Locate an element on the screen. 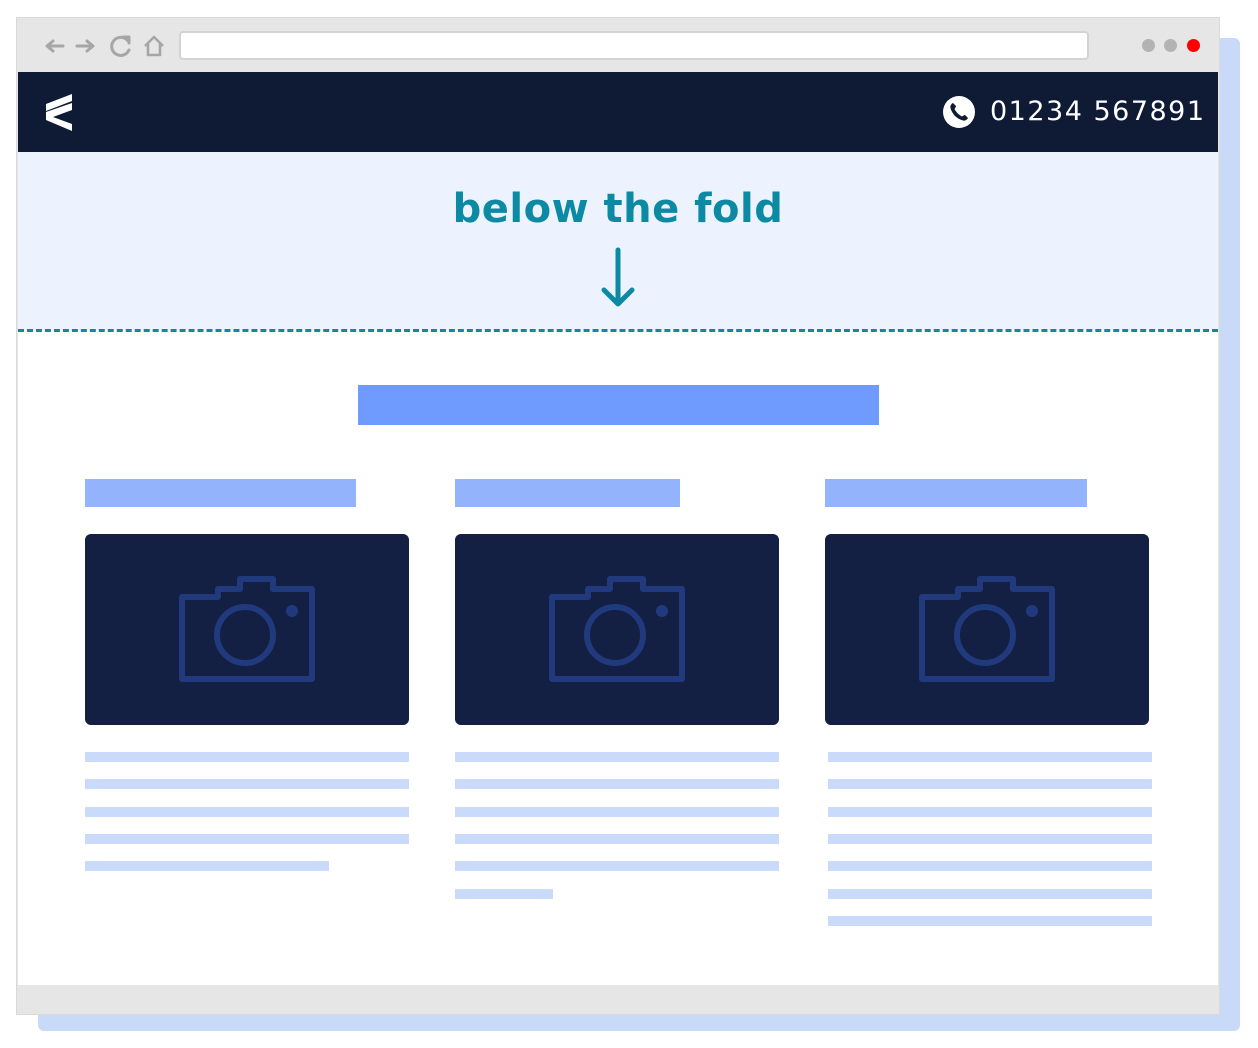 This screenshot has width=1258, height=1048. browser-status-bar is located at coordinates (618, 999).